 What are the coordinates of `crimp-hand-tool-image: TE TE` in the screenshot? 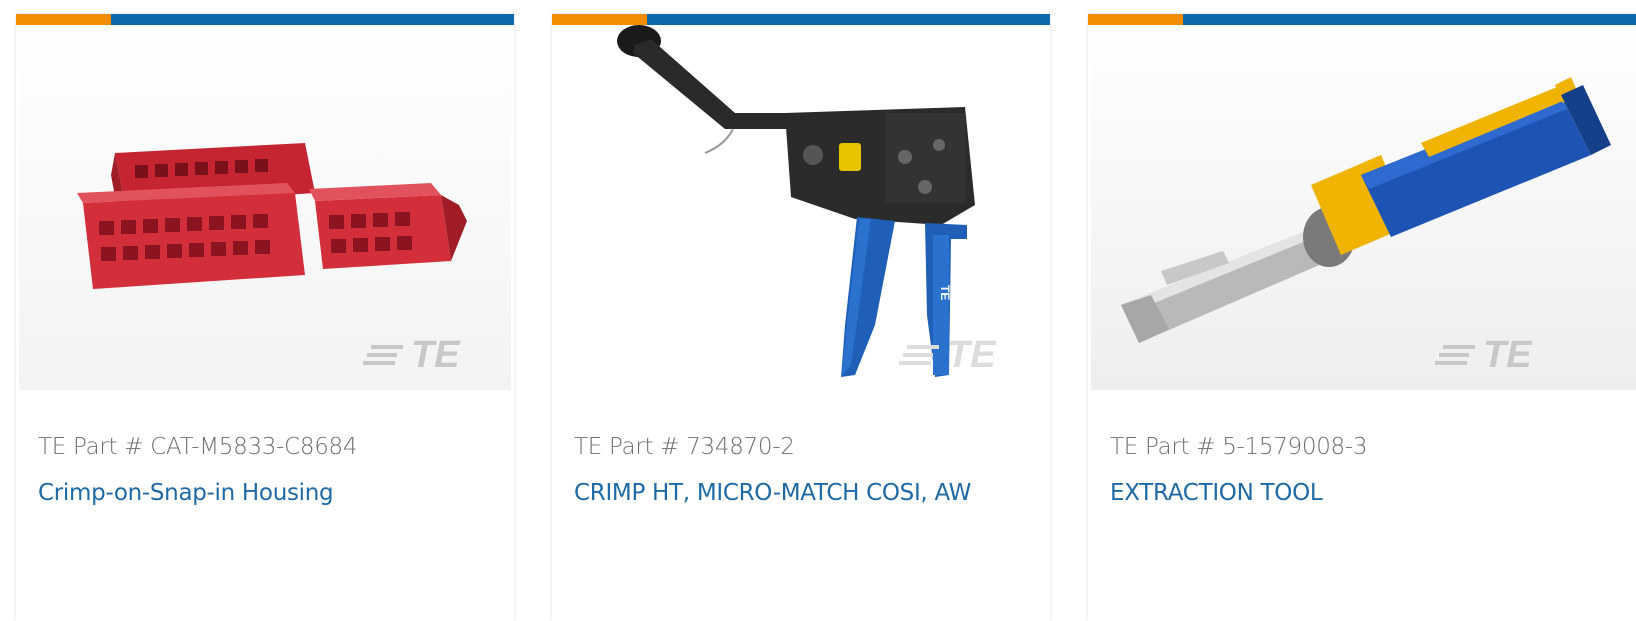 It's located at (807, 201).